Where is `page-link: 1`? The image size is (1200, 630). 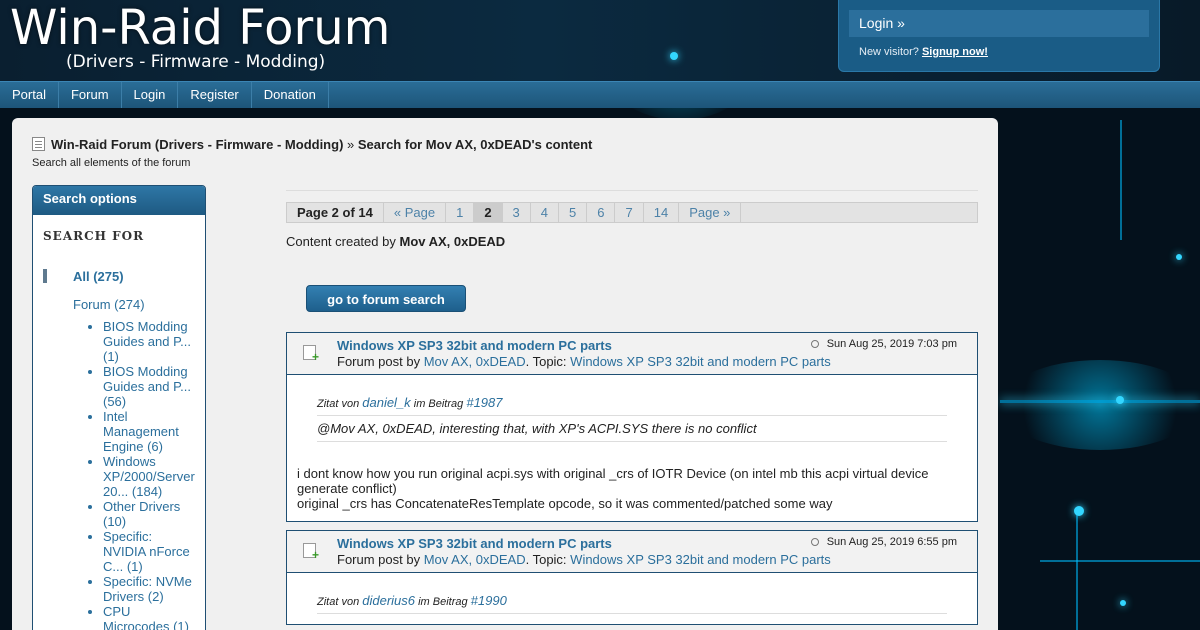 page-link: 1 is located at coordinates (460, 212).